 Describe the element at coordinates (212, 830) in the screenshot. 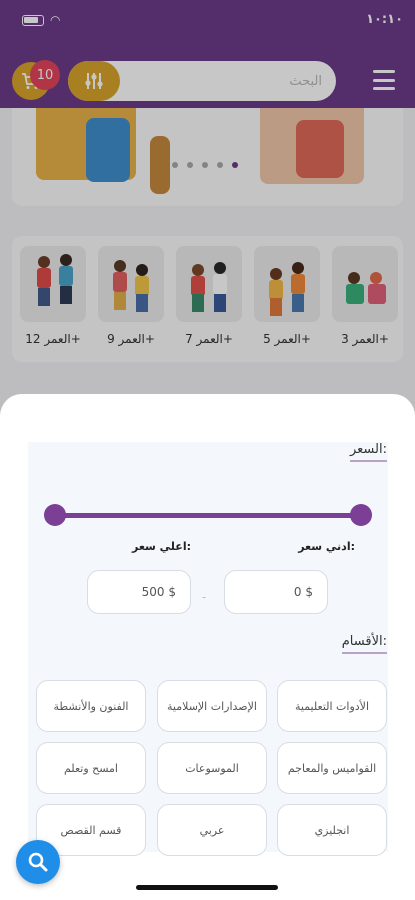

I see `category-arabic: عربي` at that location.